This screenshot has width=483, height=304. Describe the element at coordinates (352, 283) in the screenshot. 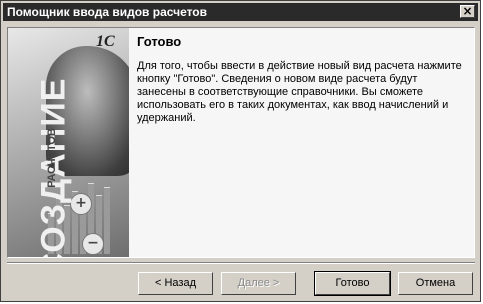

I see `finish-button: Готово` at that location.